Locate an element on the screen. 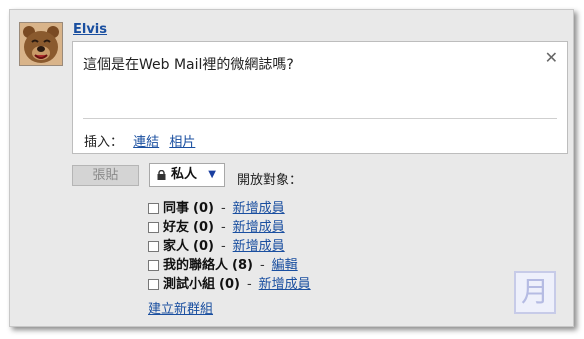  compose-divider is located at coordinates (320, 118).